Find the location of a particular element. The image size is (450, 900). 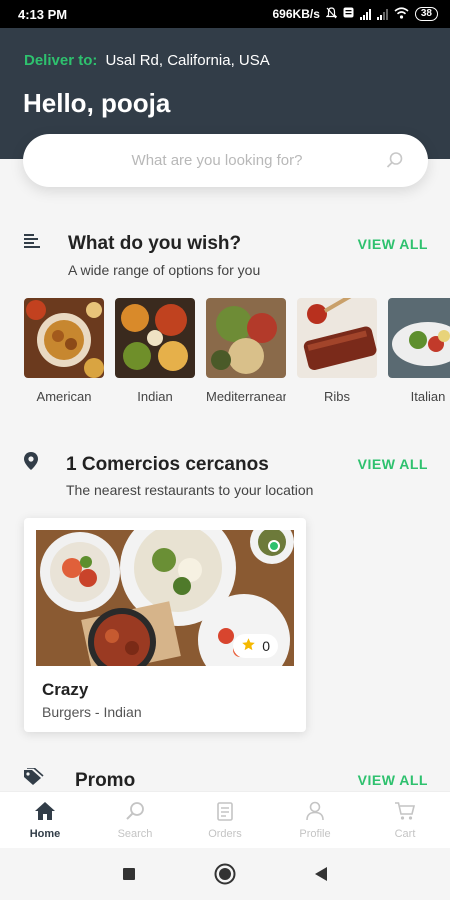

back-icon is located at coordinates (321, 874).